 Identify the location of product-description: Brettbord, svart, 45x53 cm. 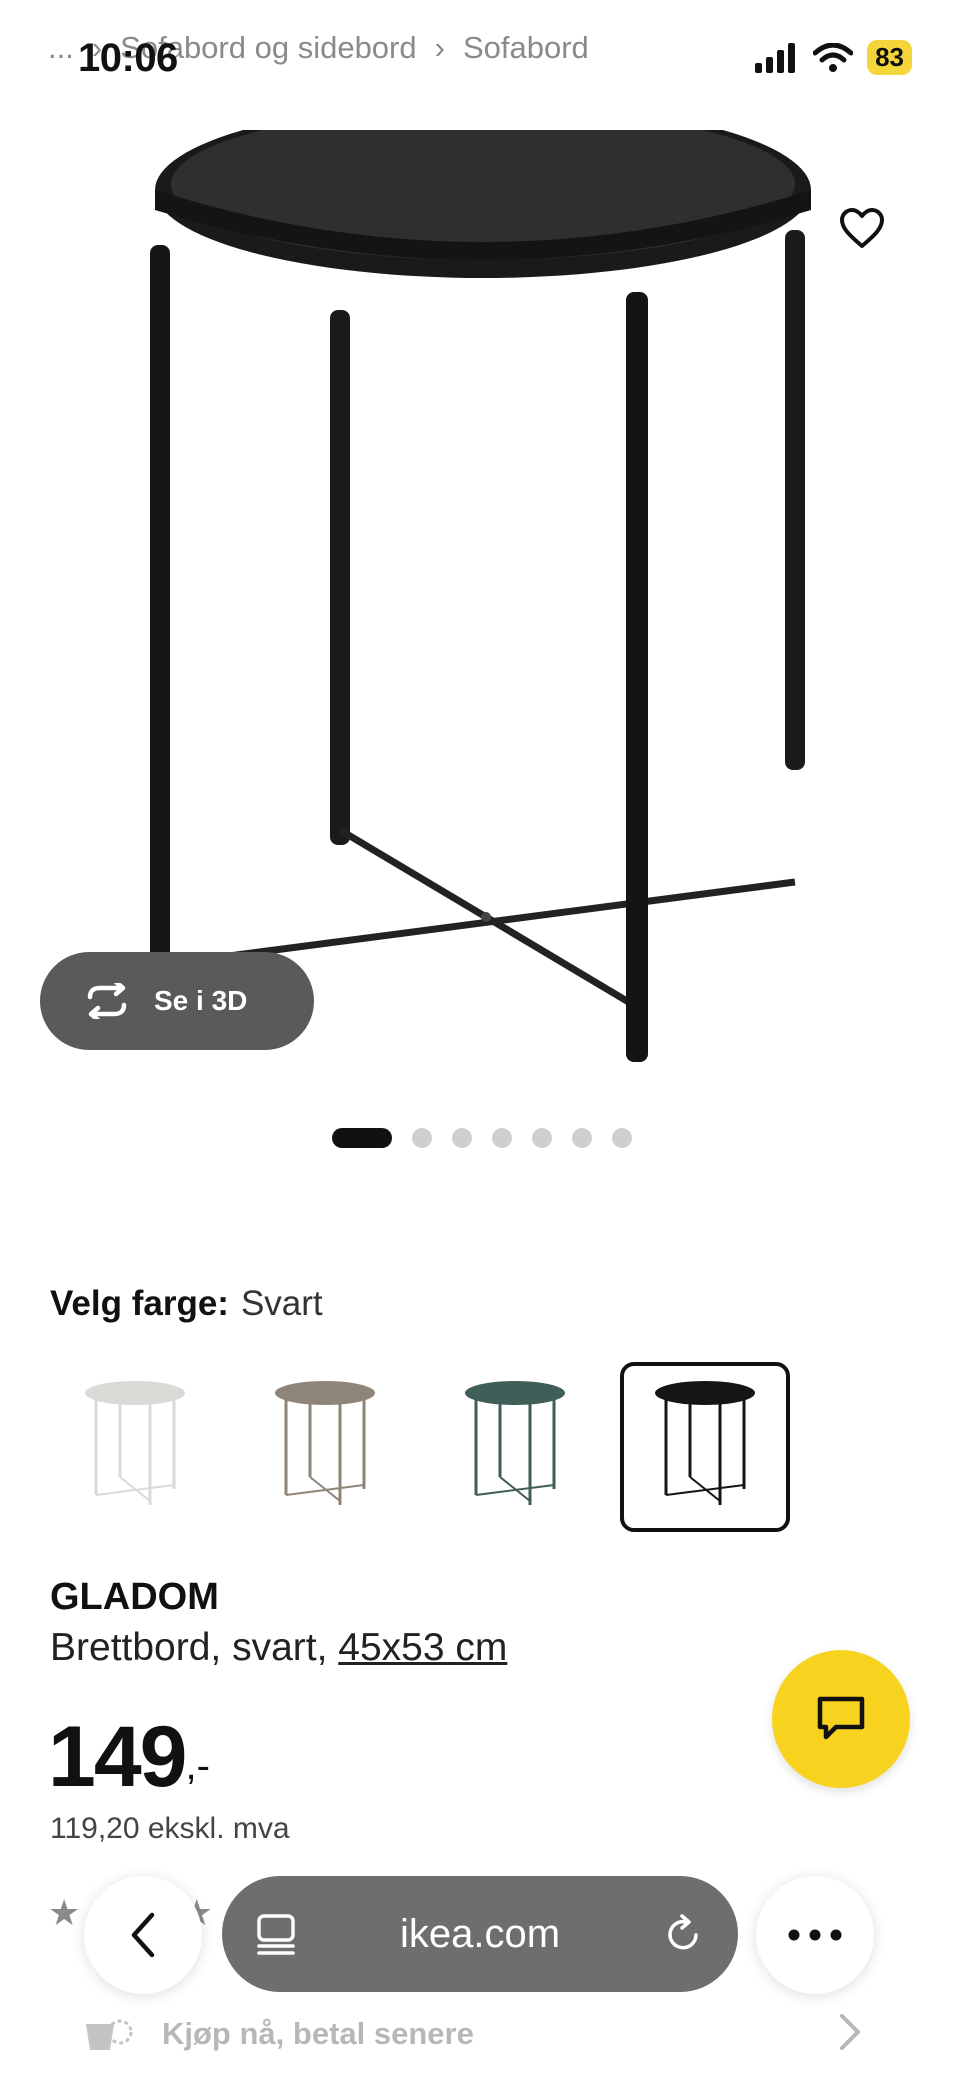
(278, 1648).